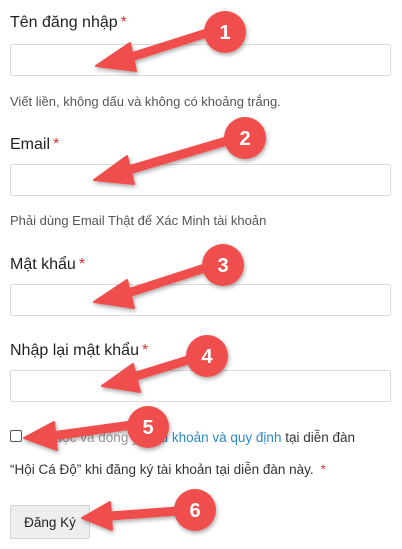  What do you see at coordinates (224, 33) in the screenshot?
I see `badge-1-label: 1` at bounding box center [224, 33].